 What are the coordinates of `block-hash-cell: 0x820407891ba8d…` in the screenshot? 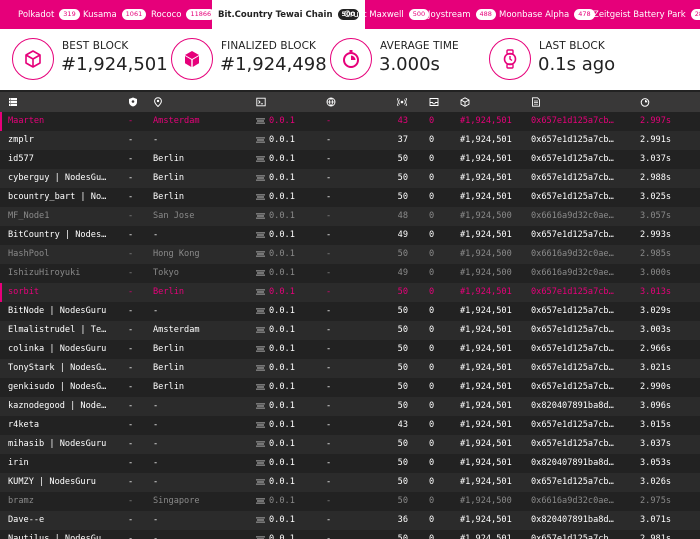 It's located at (572, 406).